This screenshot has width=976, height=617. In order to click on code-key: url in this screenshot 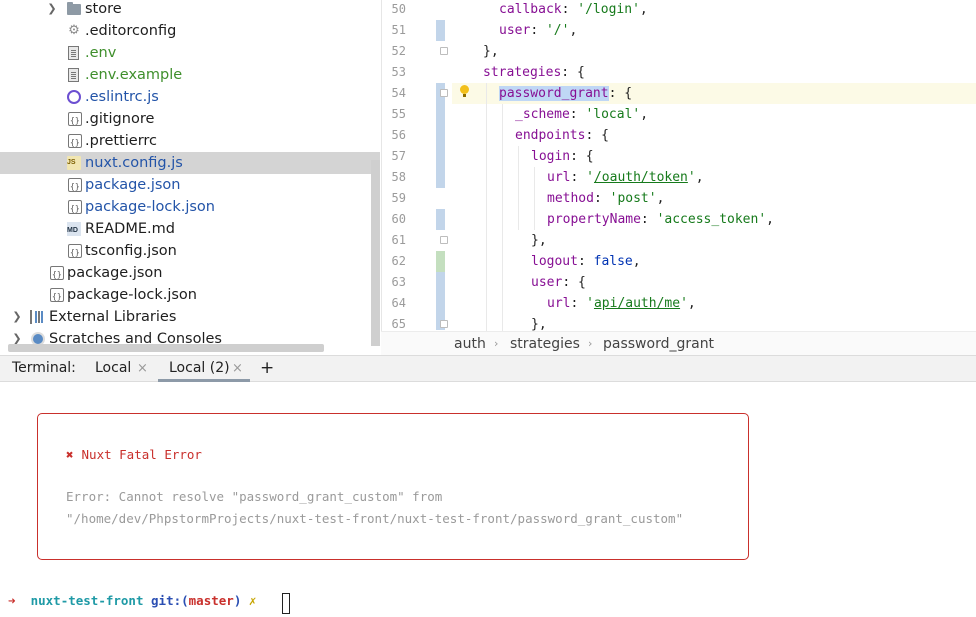, I will do `click(559, 303)`.